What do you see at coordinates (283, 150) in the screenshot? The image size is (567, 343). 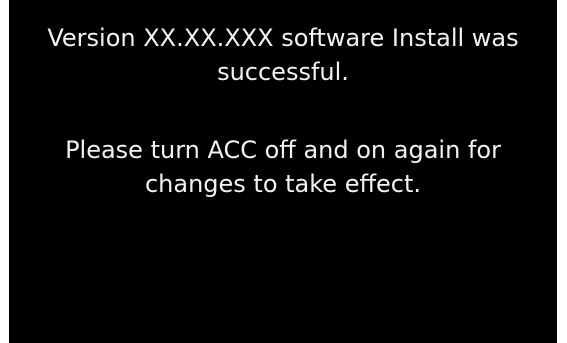 I see `restart-message-line-1: Please turn ACC off and on again for` at bounding box center [283, 150].